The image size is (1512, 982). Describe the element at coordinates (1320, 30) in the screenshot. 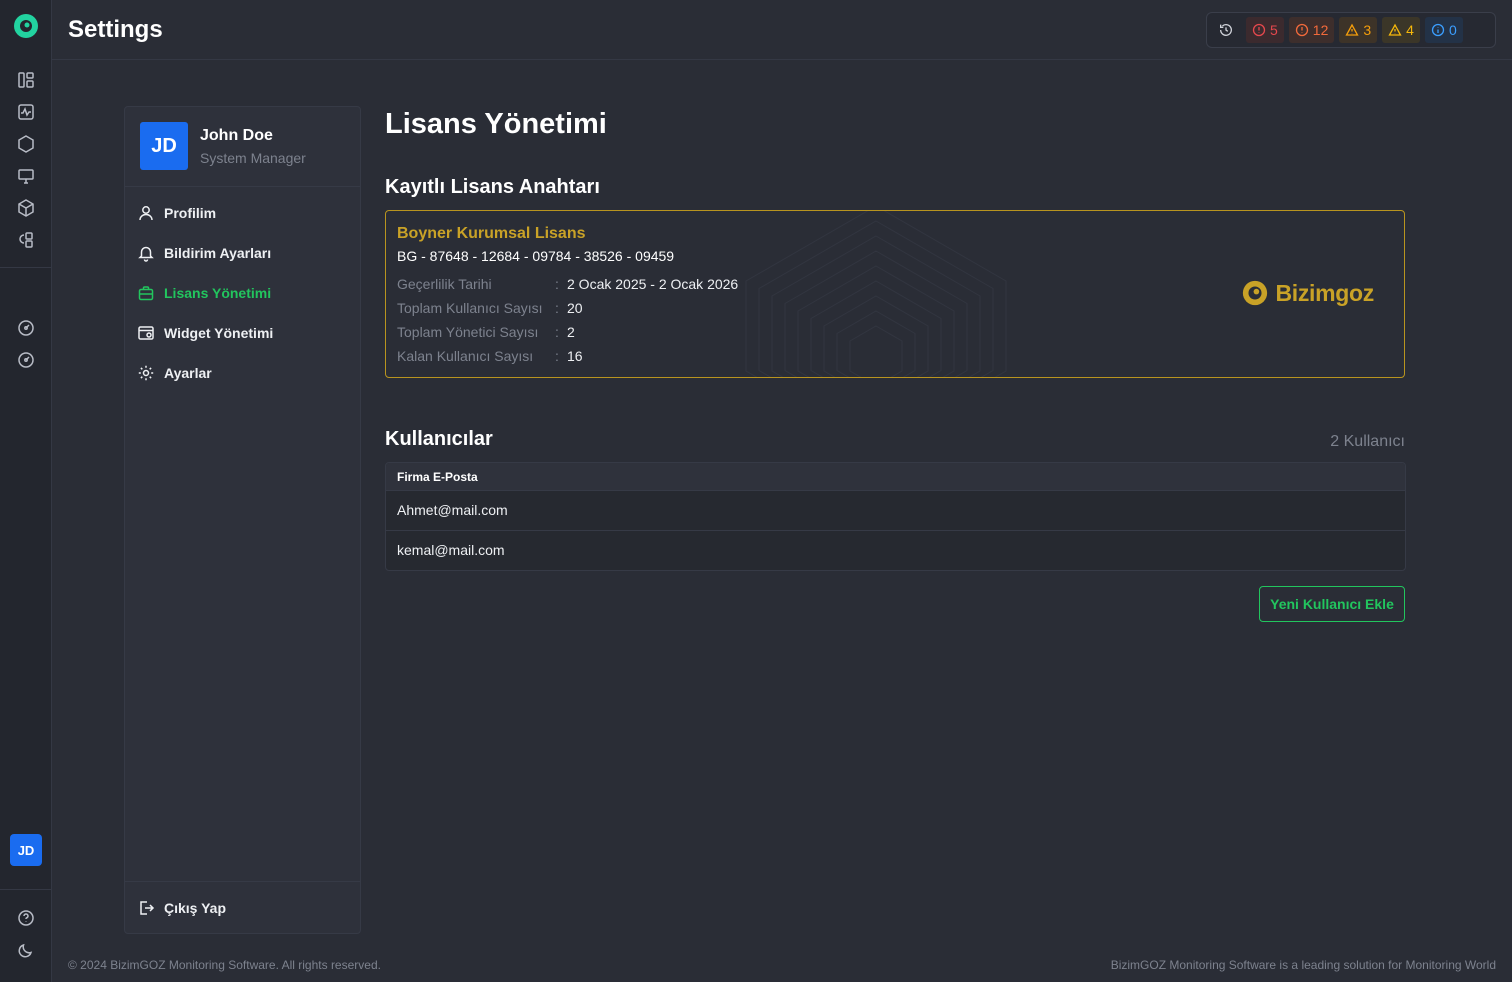

I see `error-alert-count: 12` at that location.